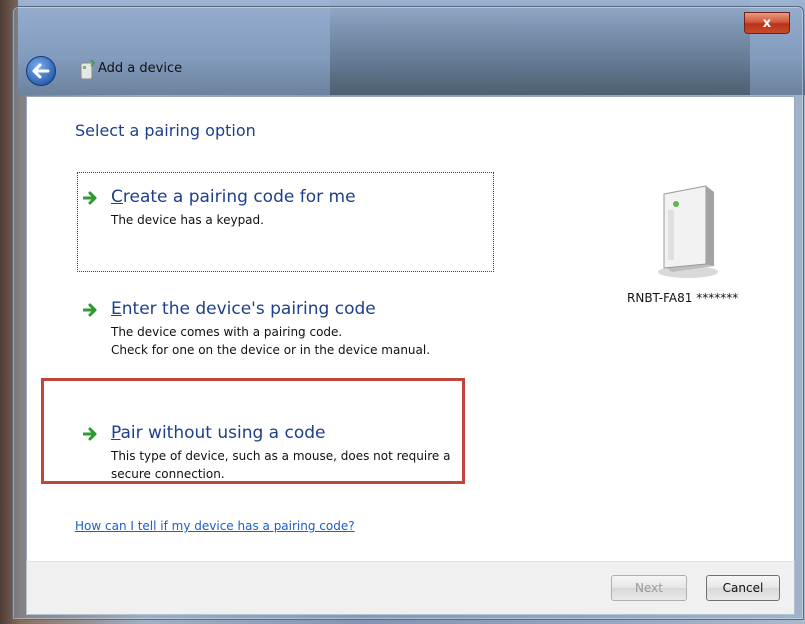 The image size is (805, 624). Describe the element at coordinates (743, 588) in the screenshot. I see `cancel-button: Cancel` at that location.